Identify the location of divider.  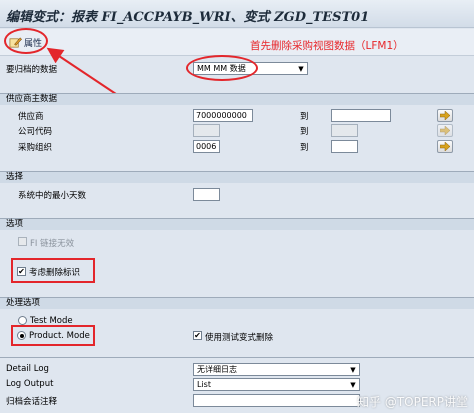
(237, 357).